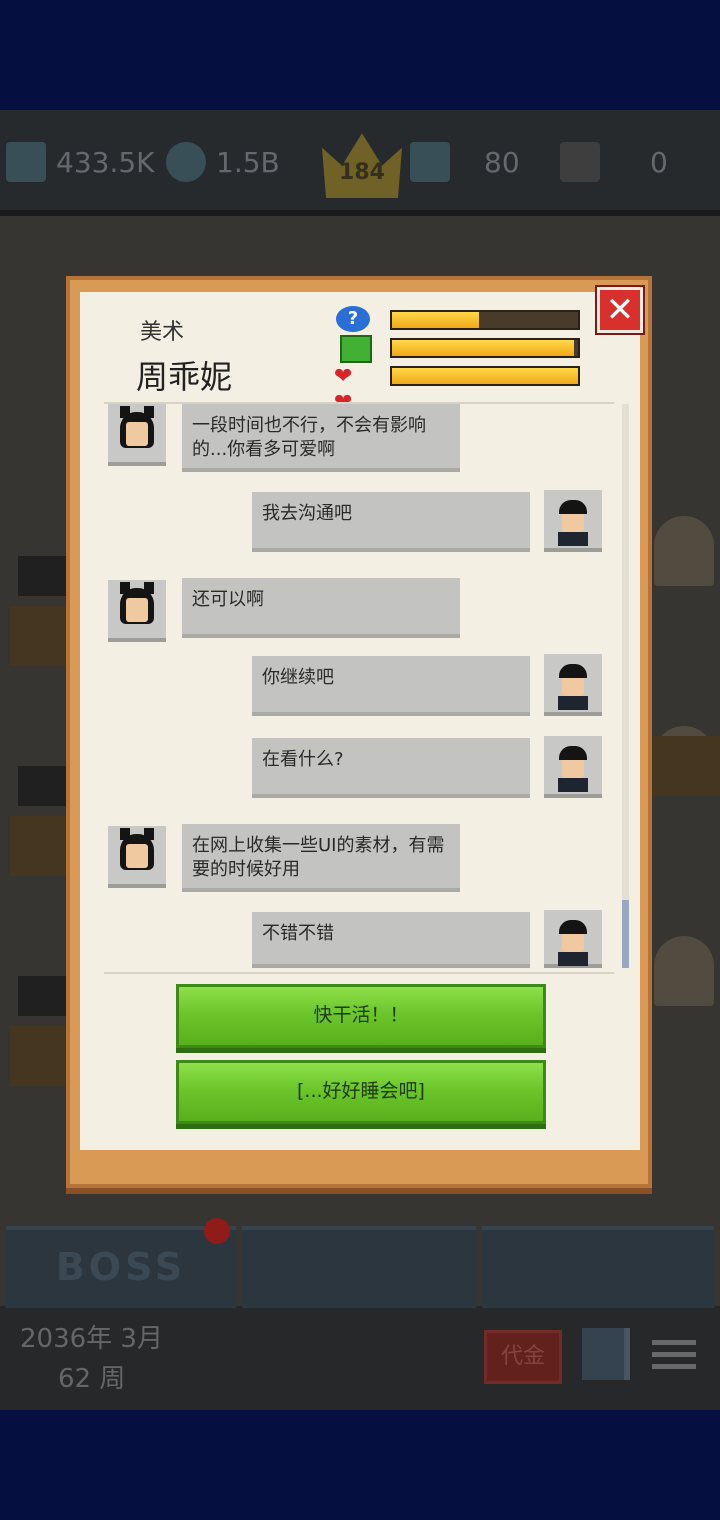 The height and width of the screenshot is (1520, 720). I want to click on employee-name: 周乖妮, so click(184, 377).